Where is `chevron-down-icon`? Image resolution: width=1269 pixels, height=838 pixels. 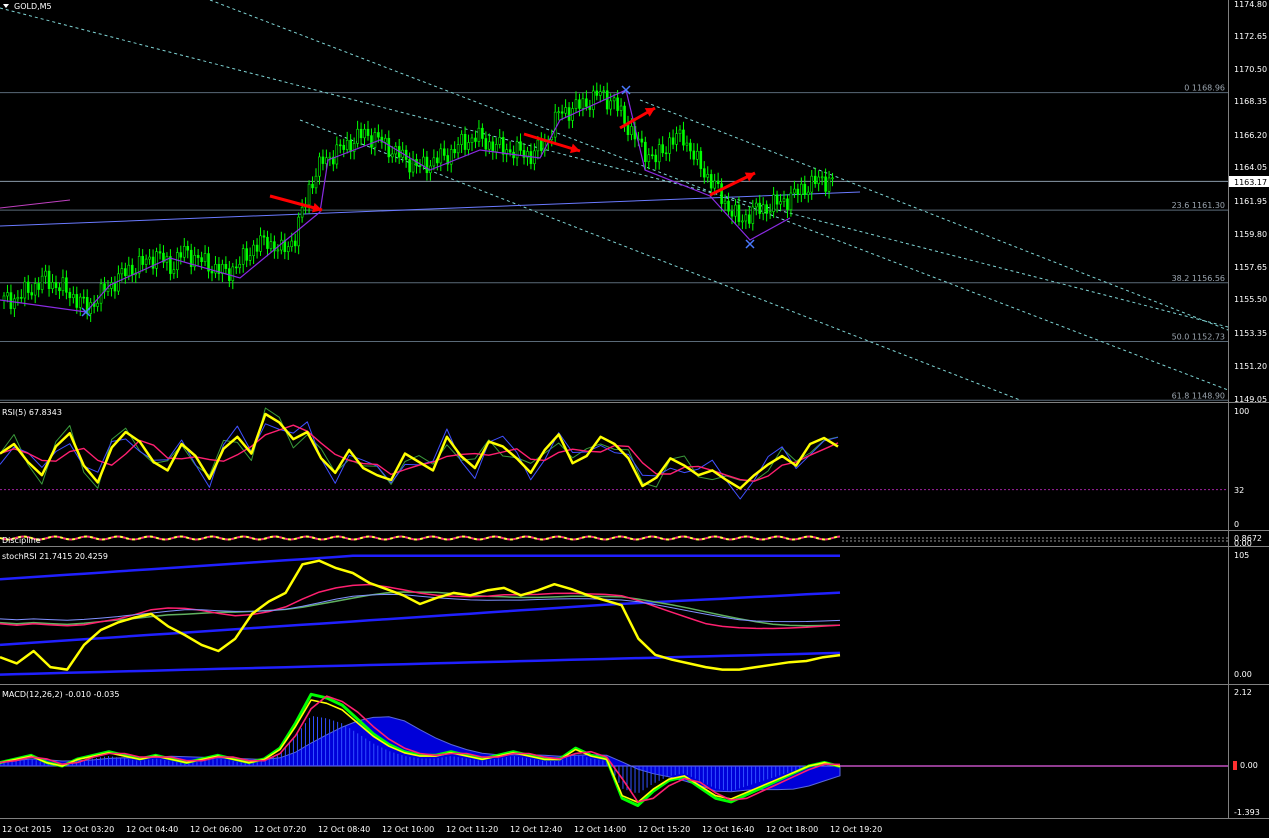 chevron-down-icon is located at coordinates (6, 6).